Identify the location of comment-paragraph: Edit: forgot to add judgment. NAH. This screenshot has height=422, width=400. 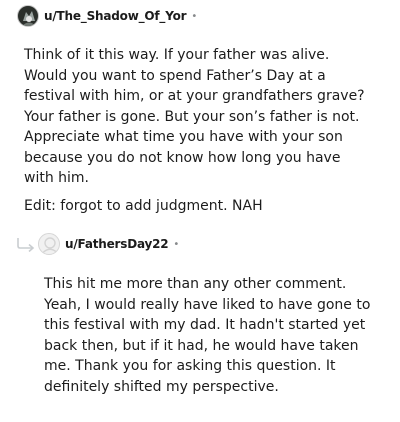
(143, 205).